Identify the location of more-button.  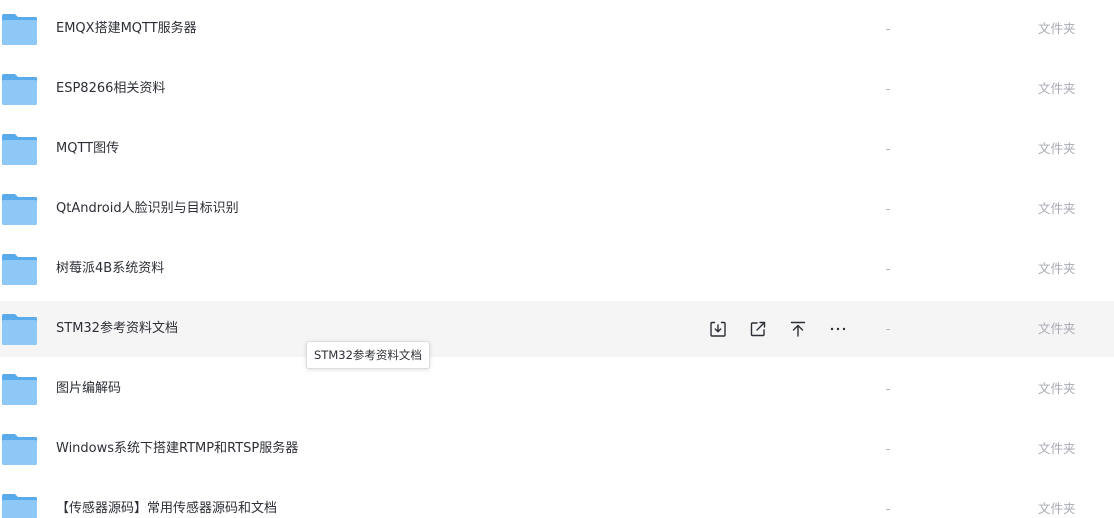
(838, 329).